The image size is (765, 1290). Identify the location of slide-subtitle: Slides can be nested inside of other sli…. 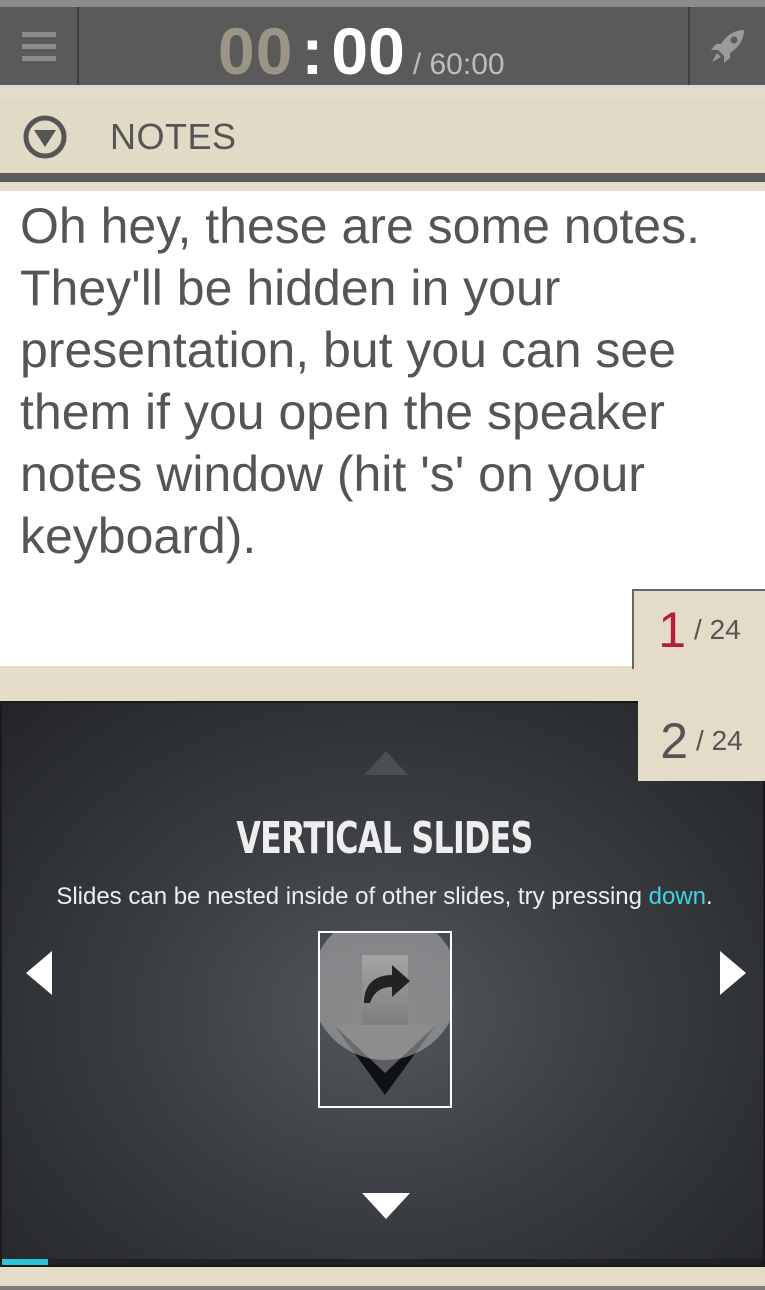
(382, 897).